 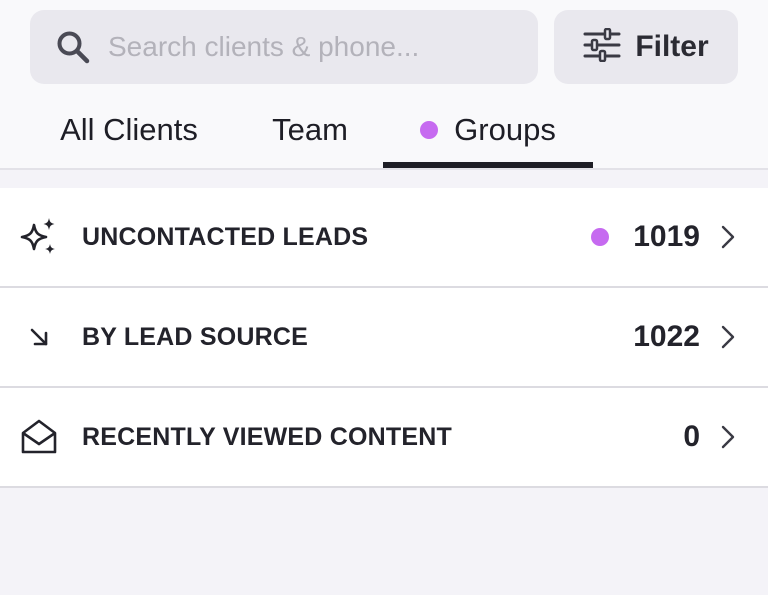 What do you see at coordinates (39, 237) in the screenshot?
I see `sparkles-icon` at bounding box center [39, 237].